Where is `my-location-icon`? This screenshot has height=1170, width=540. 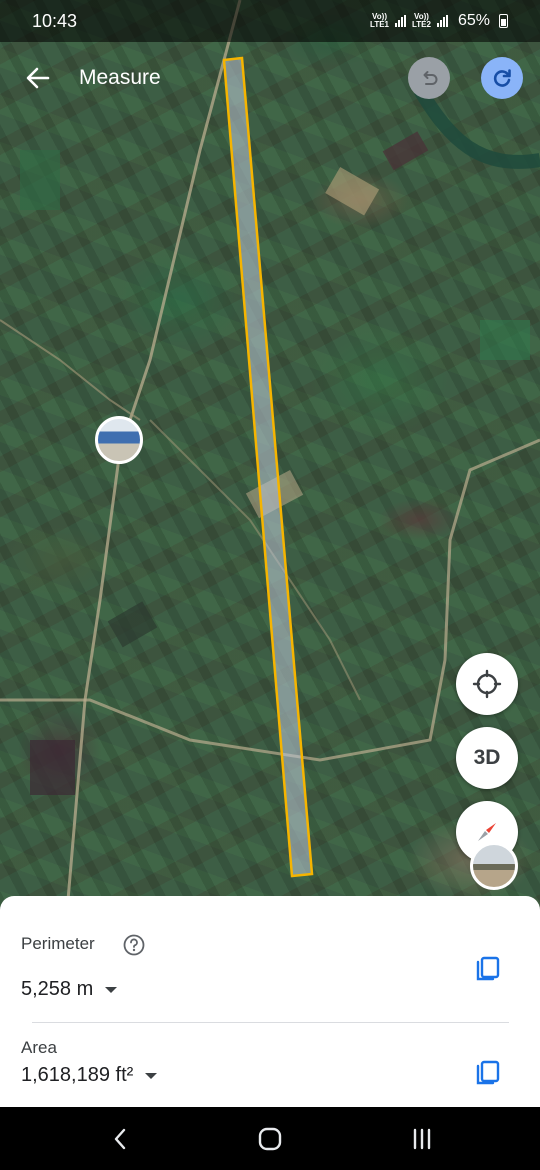
my-location-icon is located at coordinates (487, 684).